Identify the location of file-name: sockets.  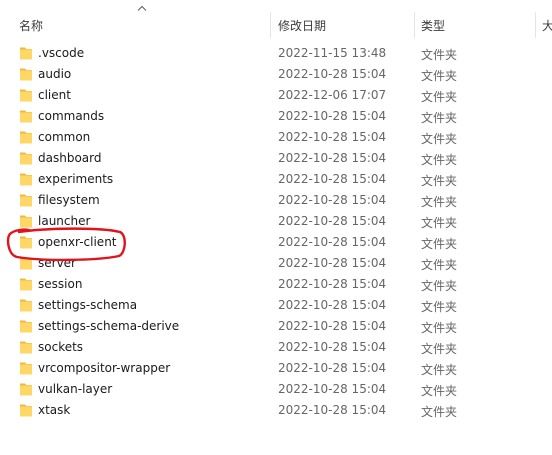
(60, 347).